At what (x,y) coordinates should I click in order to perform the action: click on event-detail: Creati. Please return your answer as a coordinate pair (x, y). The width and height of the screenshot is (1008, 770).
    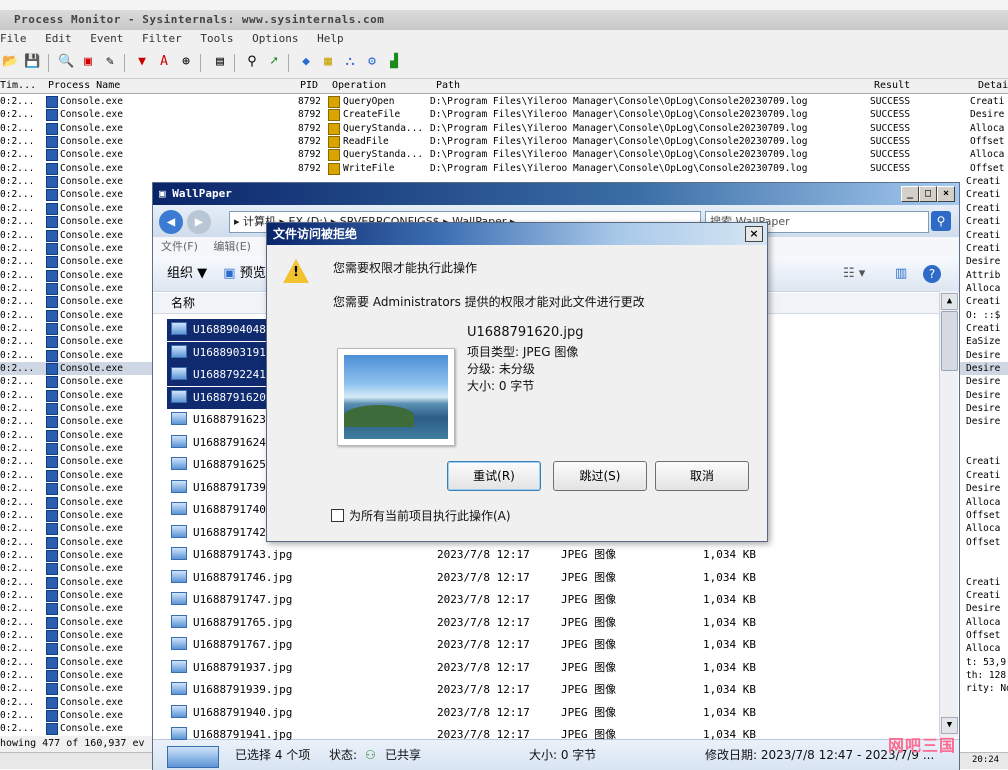
    Looking at the image, I should click on (983, 328).